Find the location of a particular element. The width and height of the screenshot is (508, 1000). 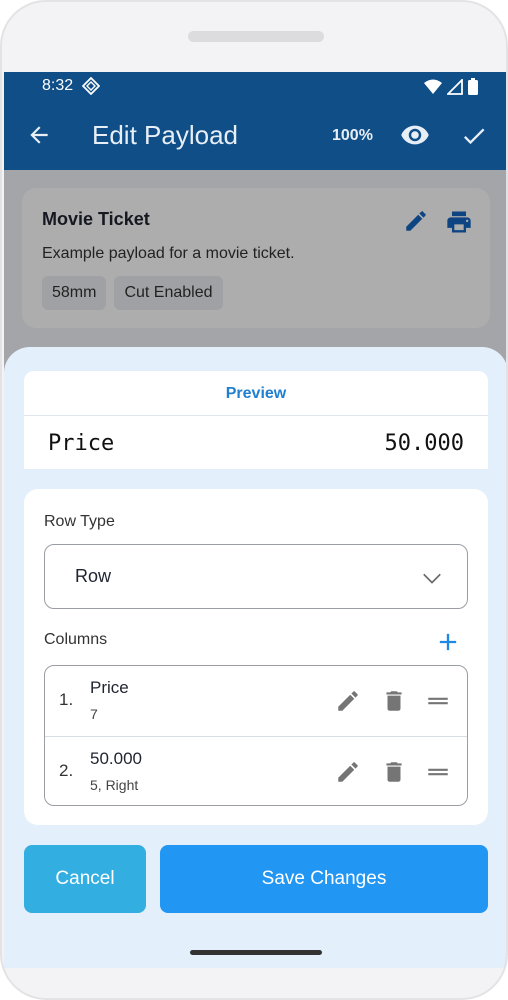

app-bar: 8:32 Edit Payload 100% is located at coordinates (255, 121).